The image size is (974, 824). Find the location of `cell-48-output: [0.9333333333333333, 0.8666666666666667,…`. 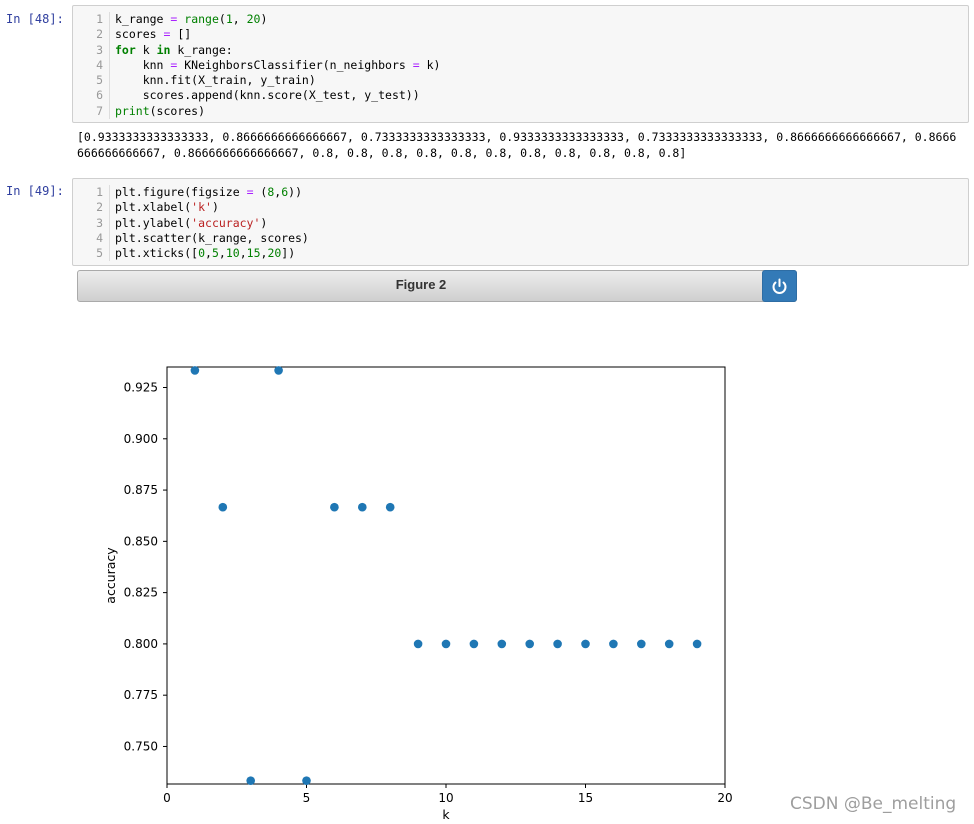

cell-48-output: [0.9333333333333333, 0.8666666666666667,… is located at coordinates (517, 145).